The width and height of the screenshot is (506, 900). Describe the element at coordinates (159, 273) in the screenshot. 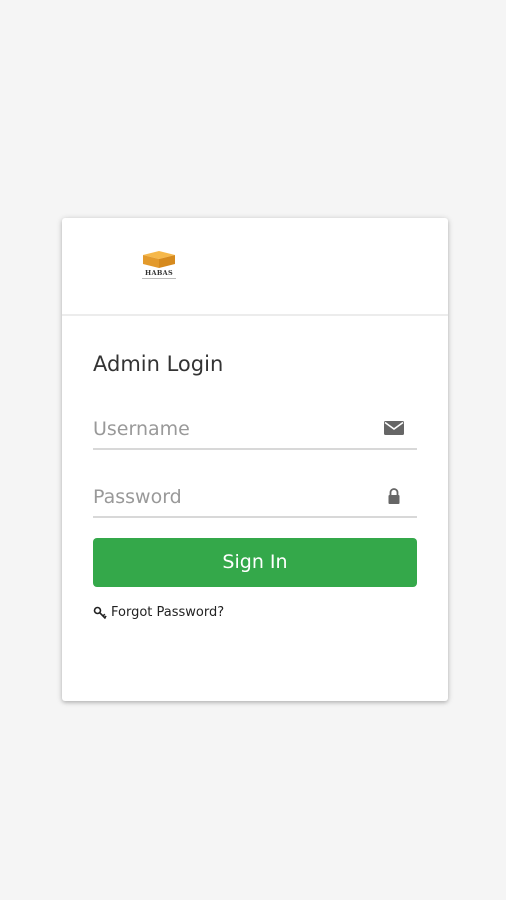

I see `logo-text: HABAS` at that location.